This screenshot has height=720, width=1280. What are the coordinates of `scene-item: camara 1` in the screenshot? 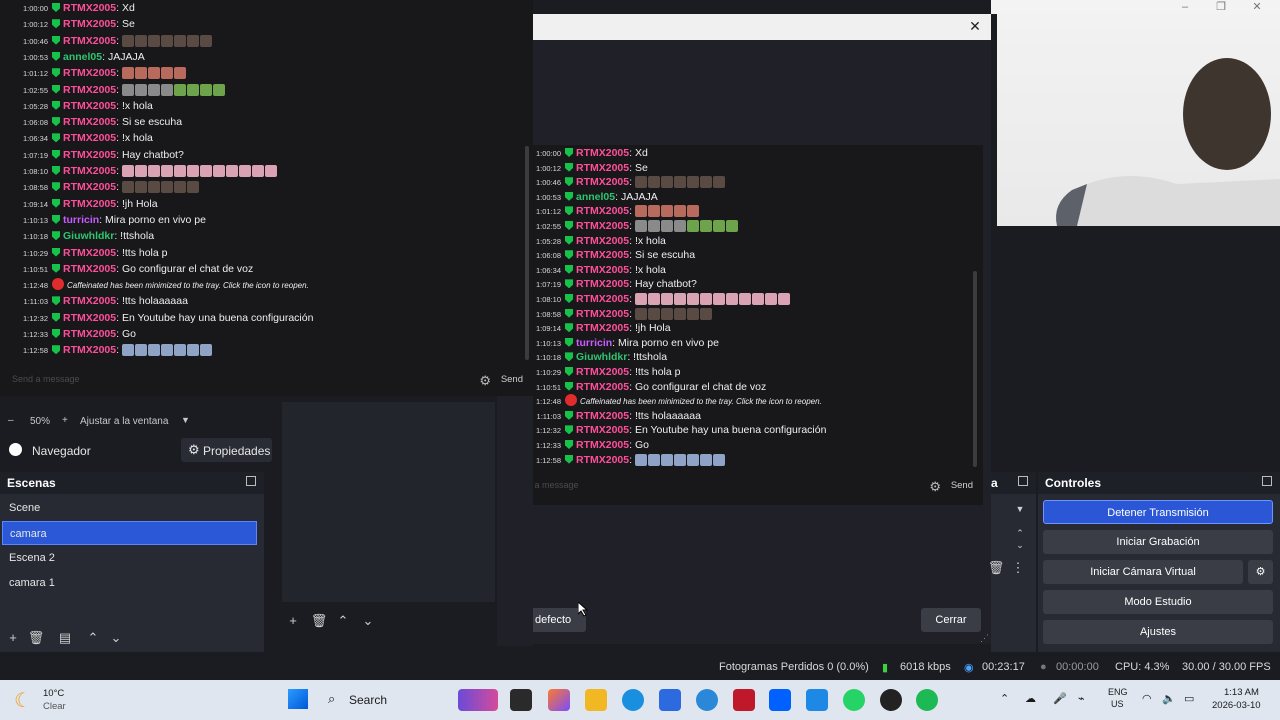 It's located at (129, 583).